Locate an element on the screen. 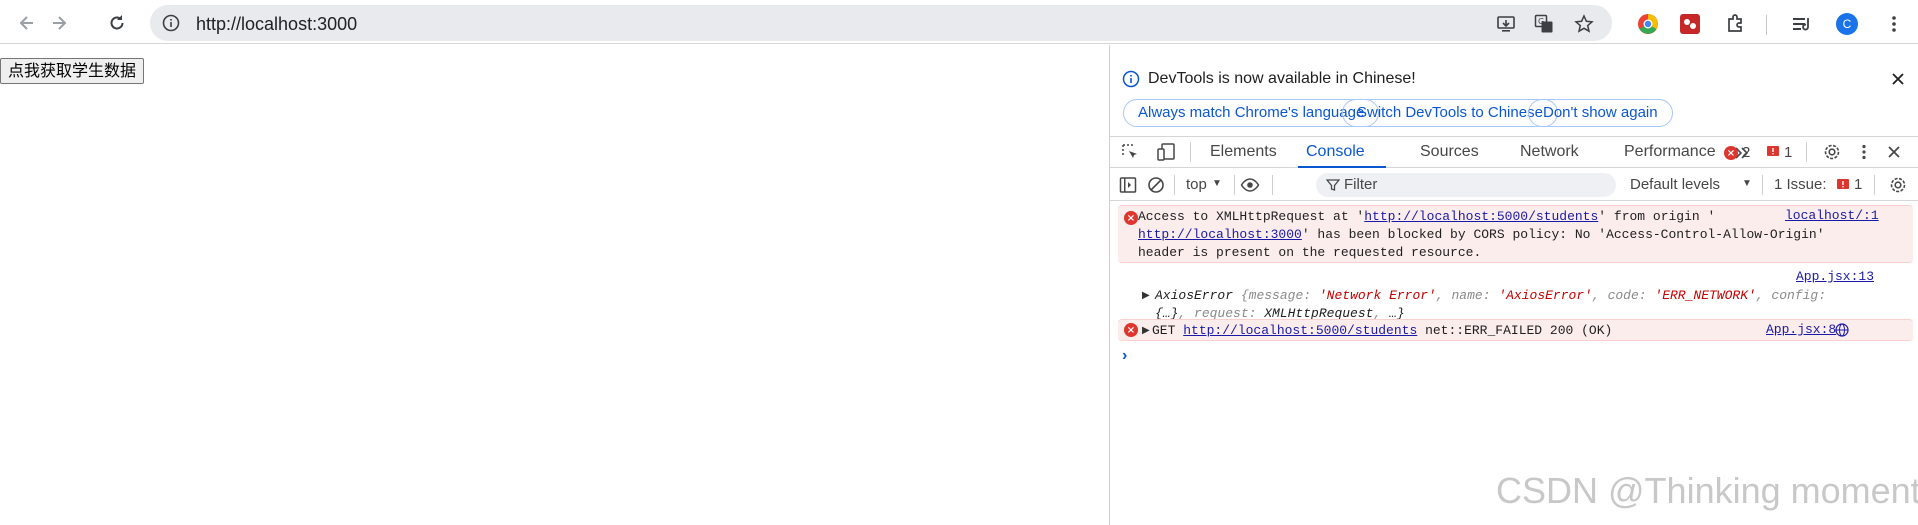  info-icon is located at coordinates (1131, 79).